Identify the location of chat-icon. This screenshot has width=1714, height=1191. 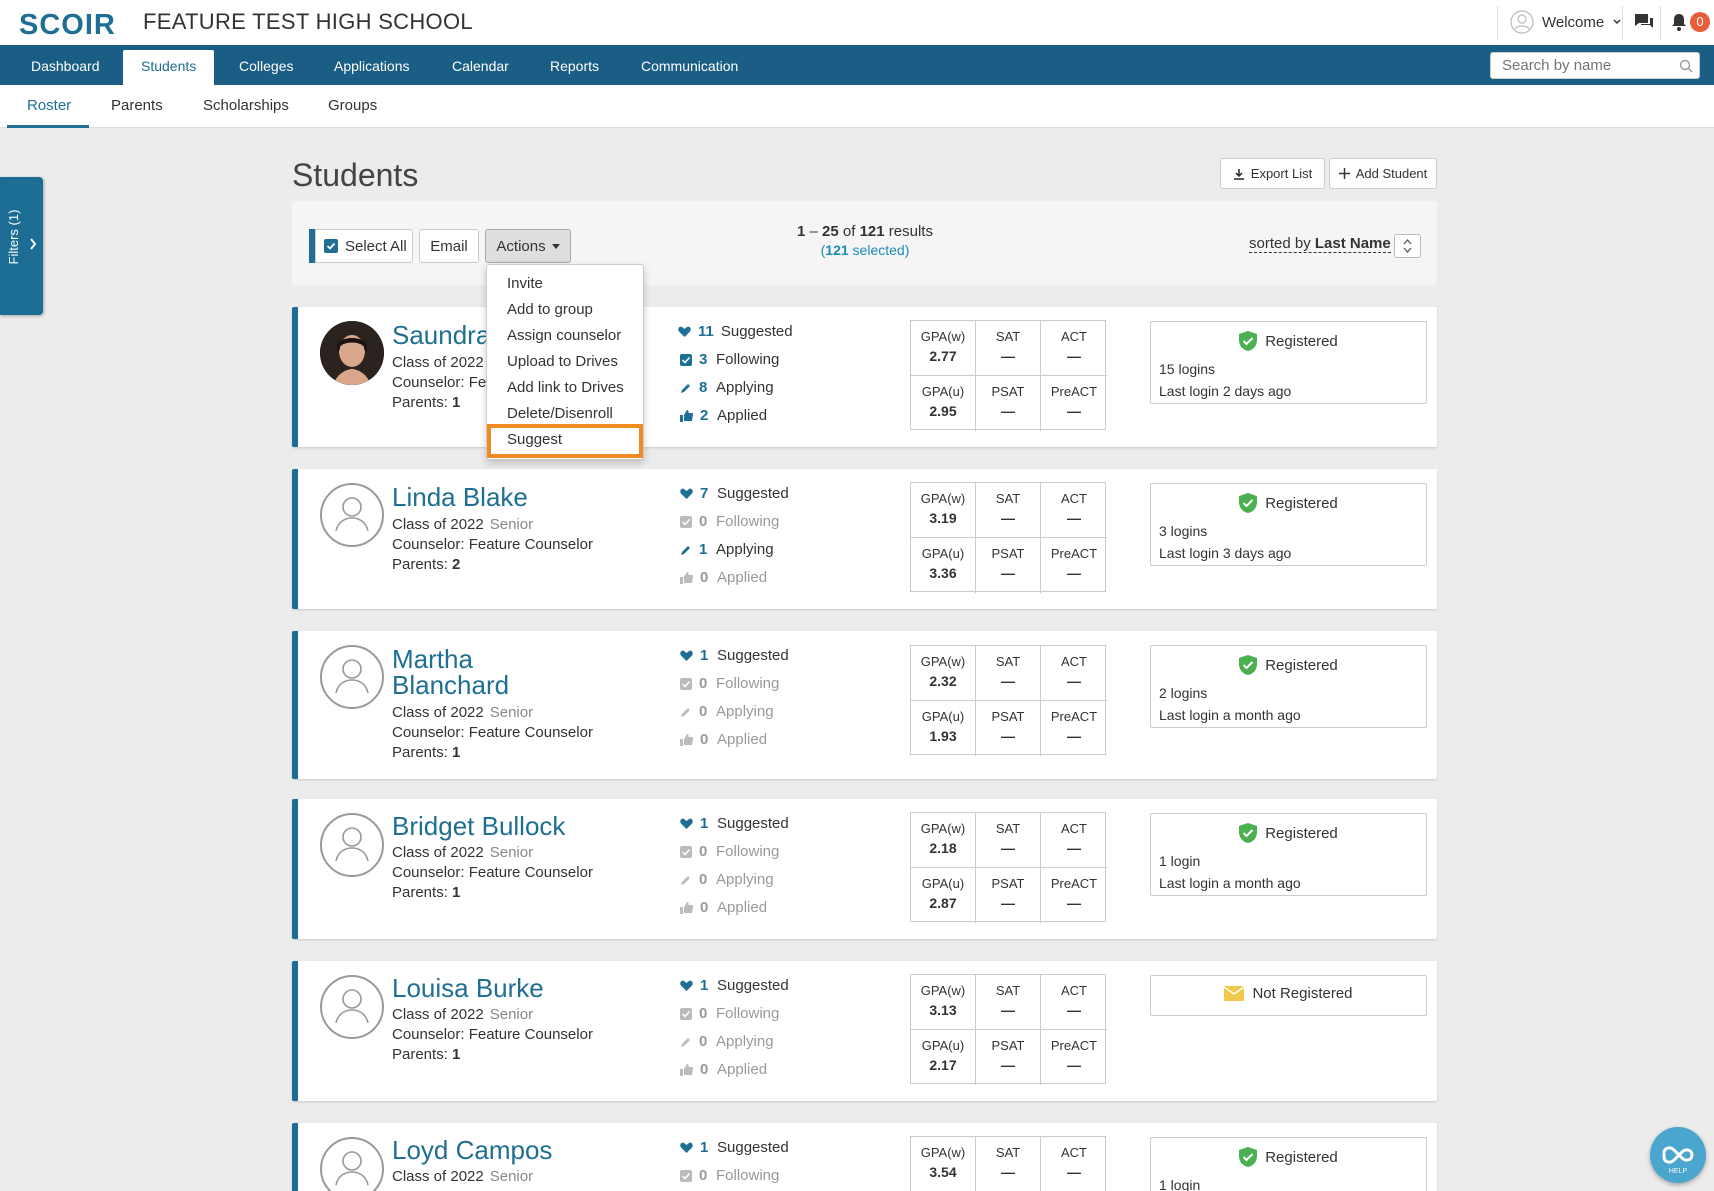
(1644, 22).